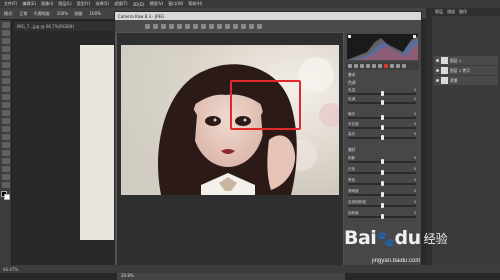 The height and width of the screenshot is (280, 500). What do you see at coordinates (5, 33) in the screenshot?
I see `marquee-tool-icon` at bounding box center [5, 33].